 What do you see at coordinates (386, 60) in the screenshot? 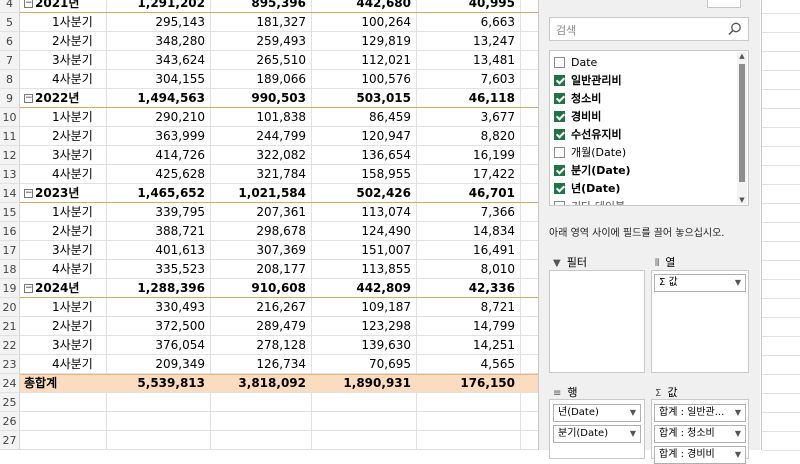
I see `value-cell: 112,021` at bounding box center [386, 60].